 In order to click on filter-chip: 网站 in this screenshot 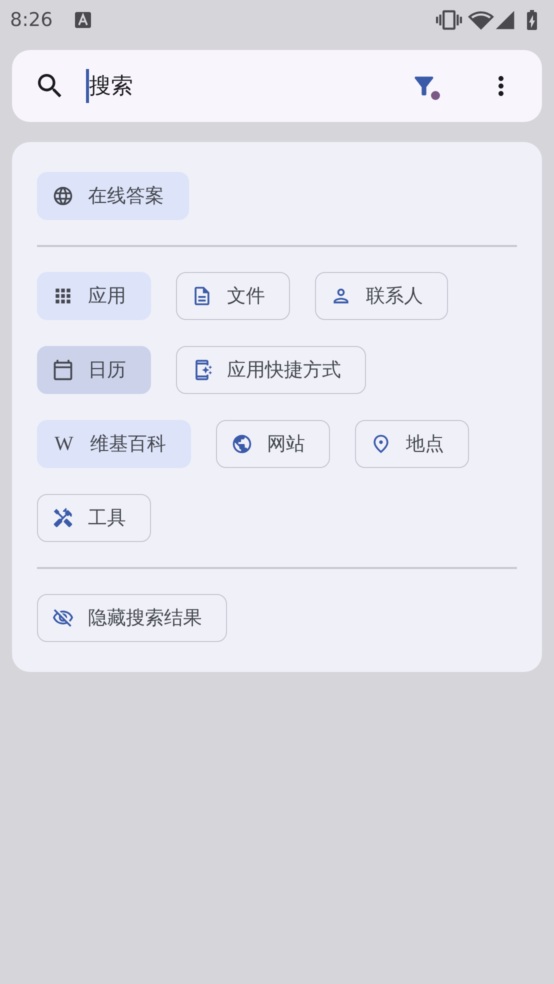, I will do `click(273, 444)`.